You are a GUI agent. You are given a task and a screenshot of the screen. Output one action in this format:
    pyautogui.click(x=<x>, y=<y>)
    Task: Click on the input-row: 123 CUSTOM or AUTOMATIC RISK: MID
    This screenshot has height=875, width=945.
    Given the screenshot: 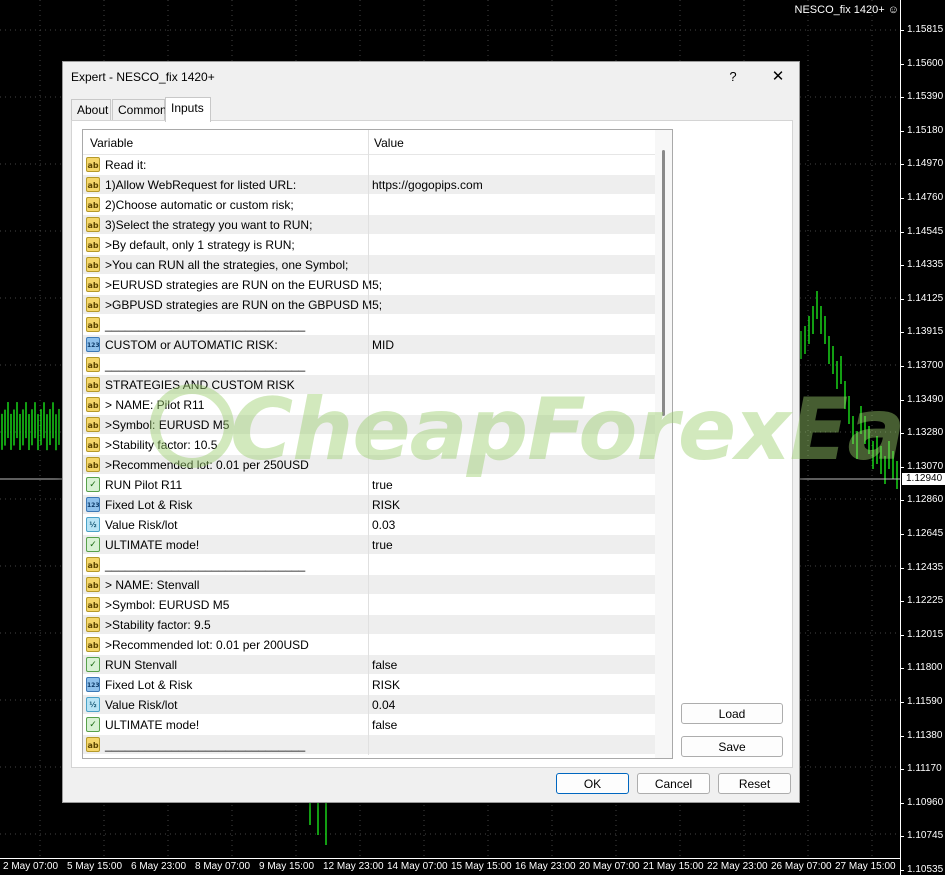 What is the action you would take?
    pyautogui.click(x=369, y=345)
    